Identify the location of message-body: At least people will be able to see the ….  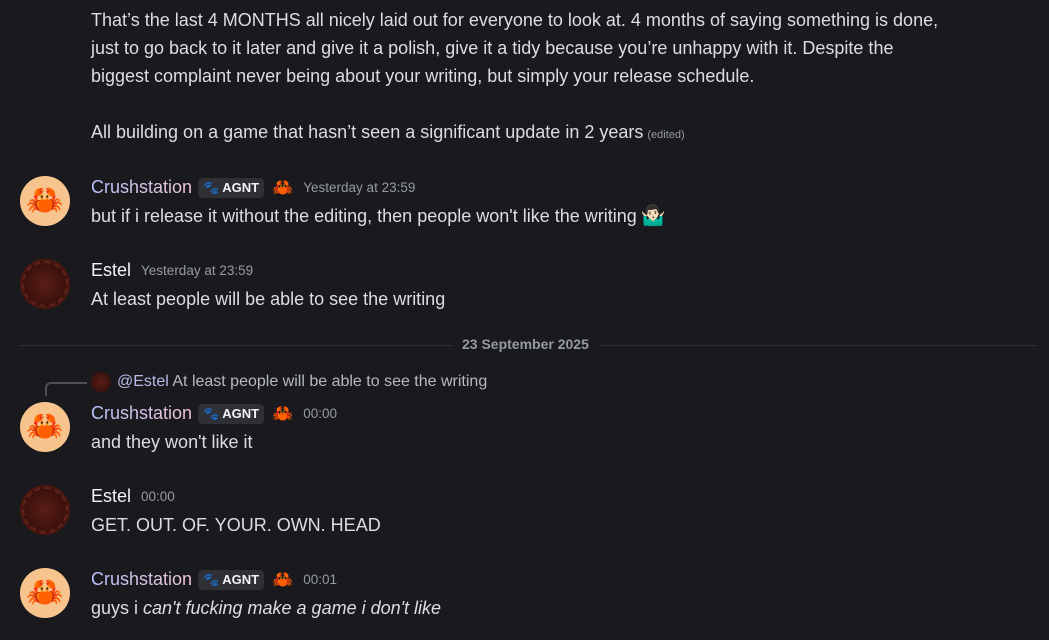
(268, 299).